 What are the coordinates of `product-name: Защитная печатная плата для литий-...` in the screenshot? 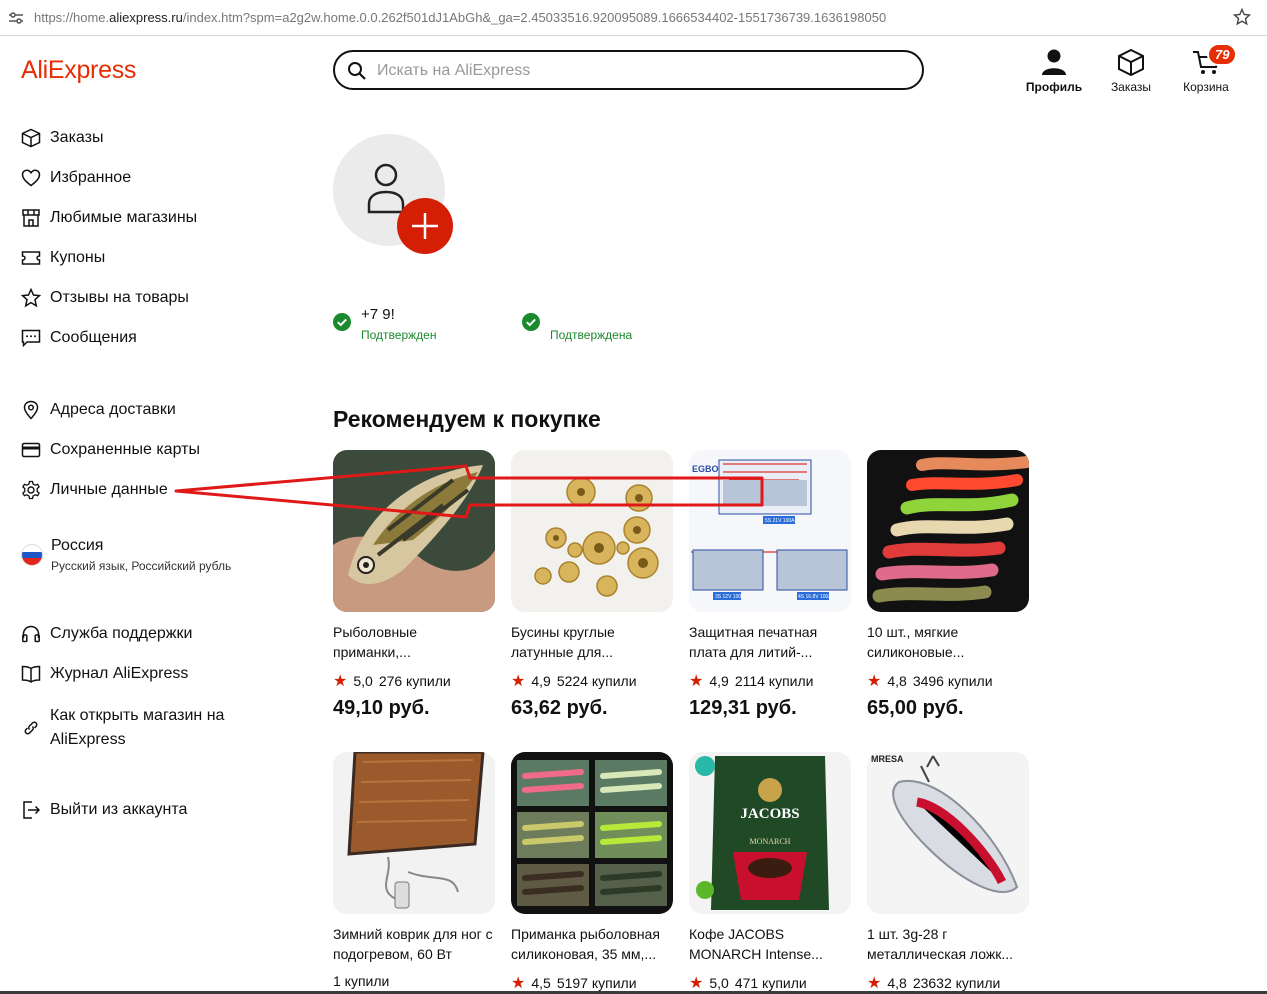 It's located at (770, 642).